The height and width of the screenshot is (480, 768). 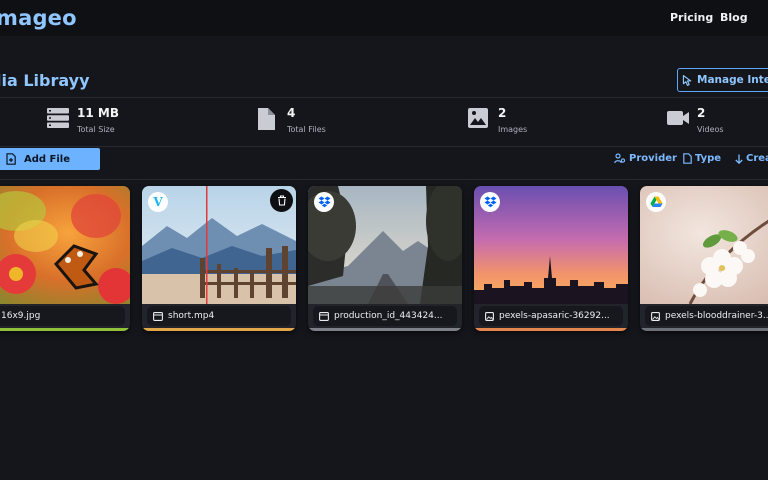 I want to click on stat-value: 11 MB, so click(x=98, y=113).